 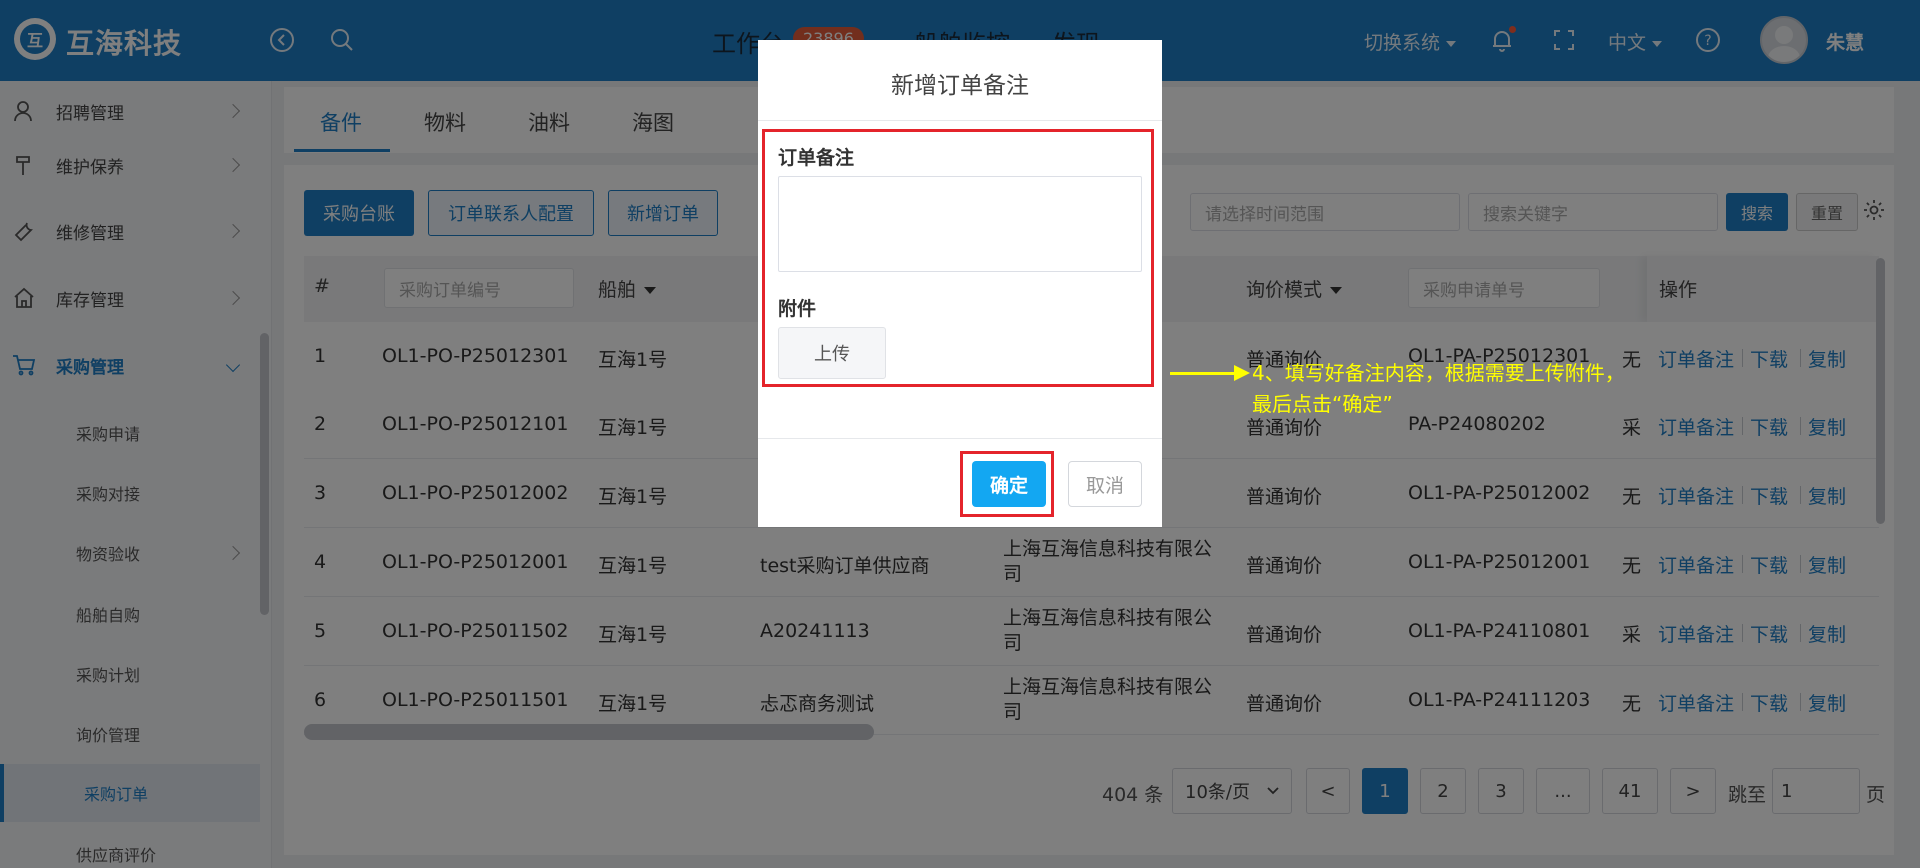 I want to click on cancel-button: 取消, so click(x=1105, y=484).